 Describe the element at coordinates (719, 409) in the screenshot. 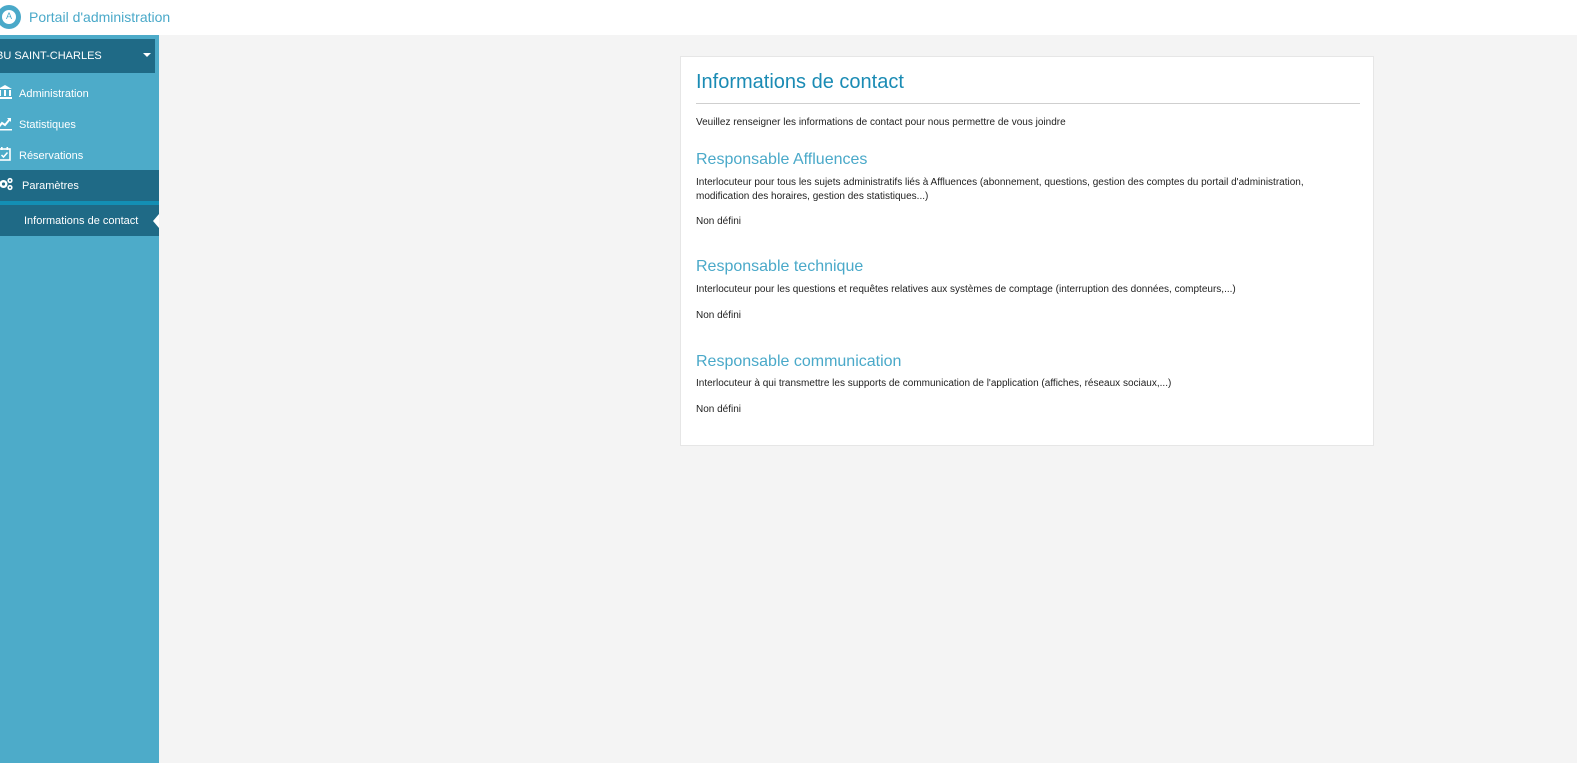

I see `section-value-communication: Non défini` at that location.